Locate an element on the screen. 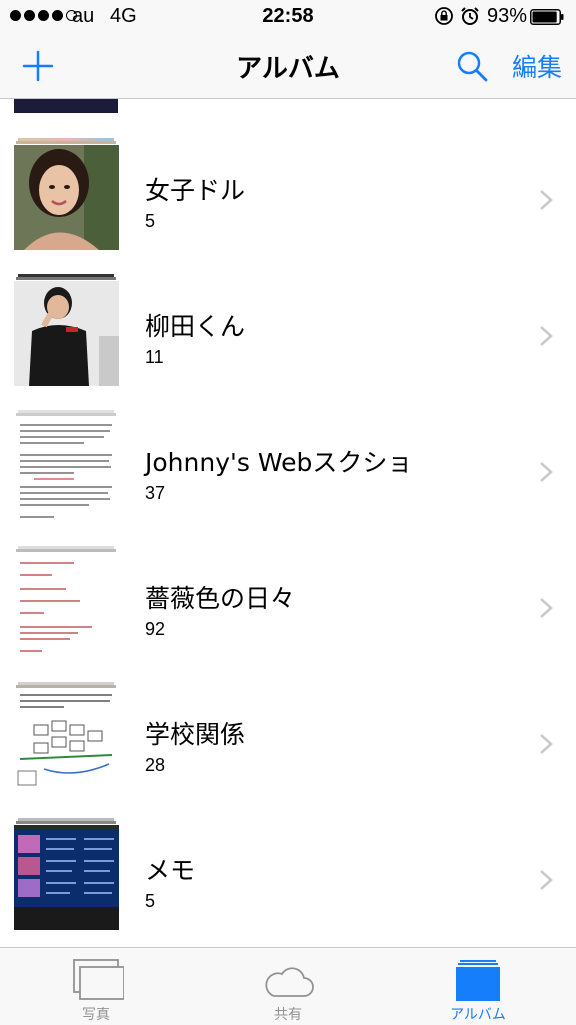 This screenshot has width=576, height=1025. album-name: メモ is located at coordinates (170, 870).